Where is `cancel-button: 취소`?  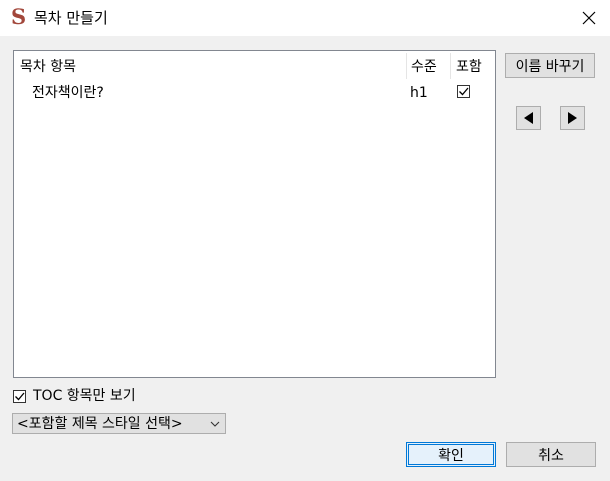
cancel-button: 취소 is located at coordinates (551, 454).